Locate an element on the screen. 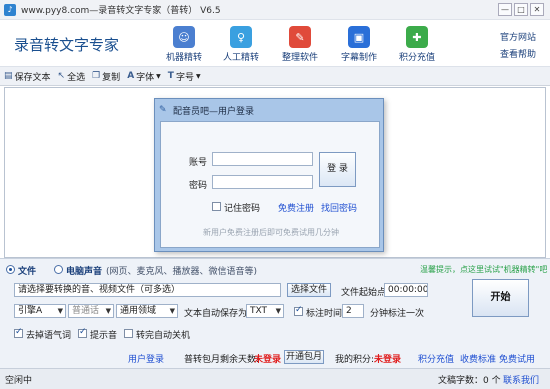 The height and width of the screenshot is (389, 550). cursor-icon: ↖ is located at coordinates (61, 76).